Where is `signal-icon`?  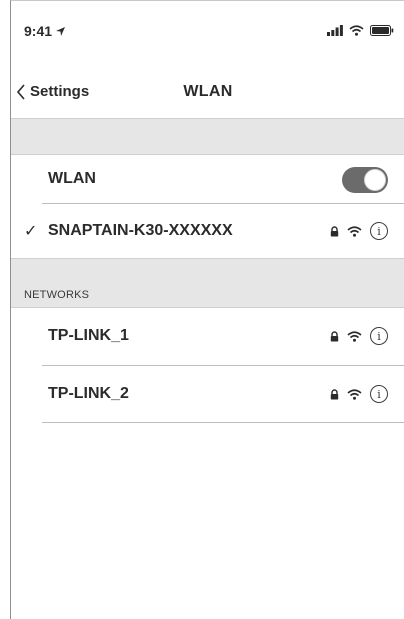 signal-icon is located at coordinates (335, 30).